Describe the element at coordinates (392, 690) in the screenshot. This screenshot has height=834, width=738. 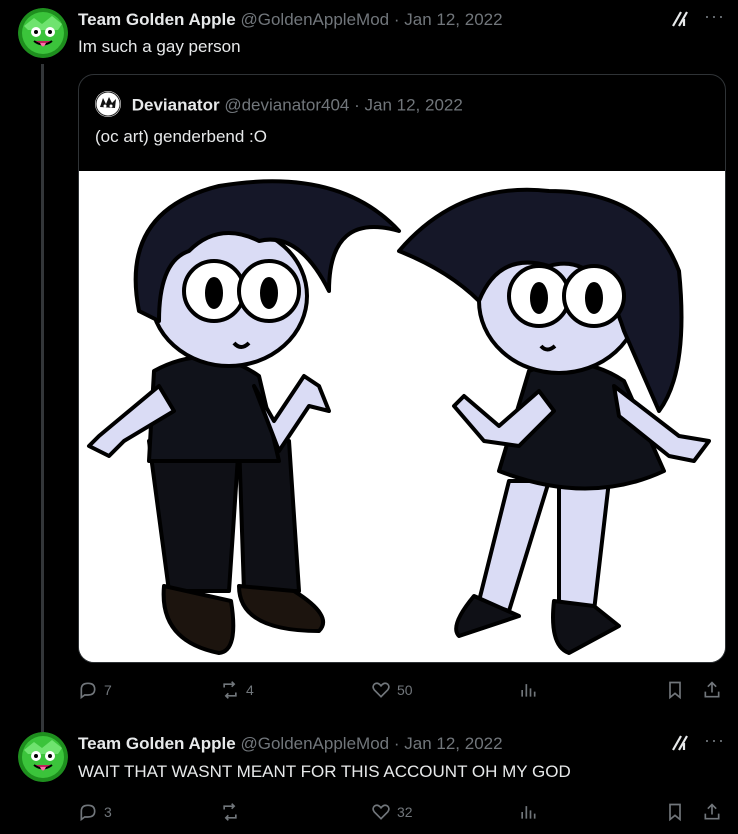
I see `like-button: 50` at that location.